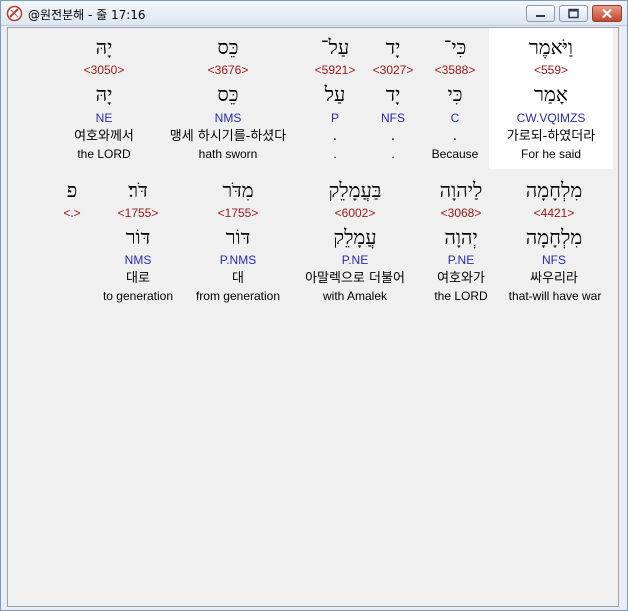  What do you see at coordinates (393, 47) in the screenshot?
I see `hebrew-word: יָד` at bounding box center [393, 47].